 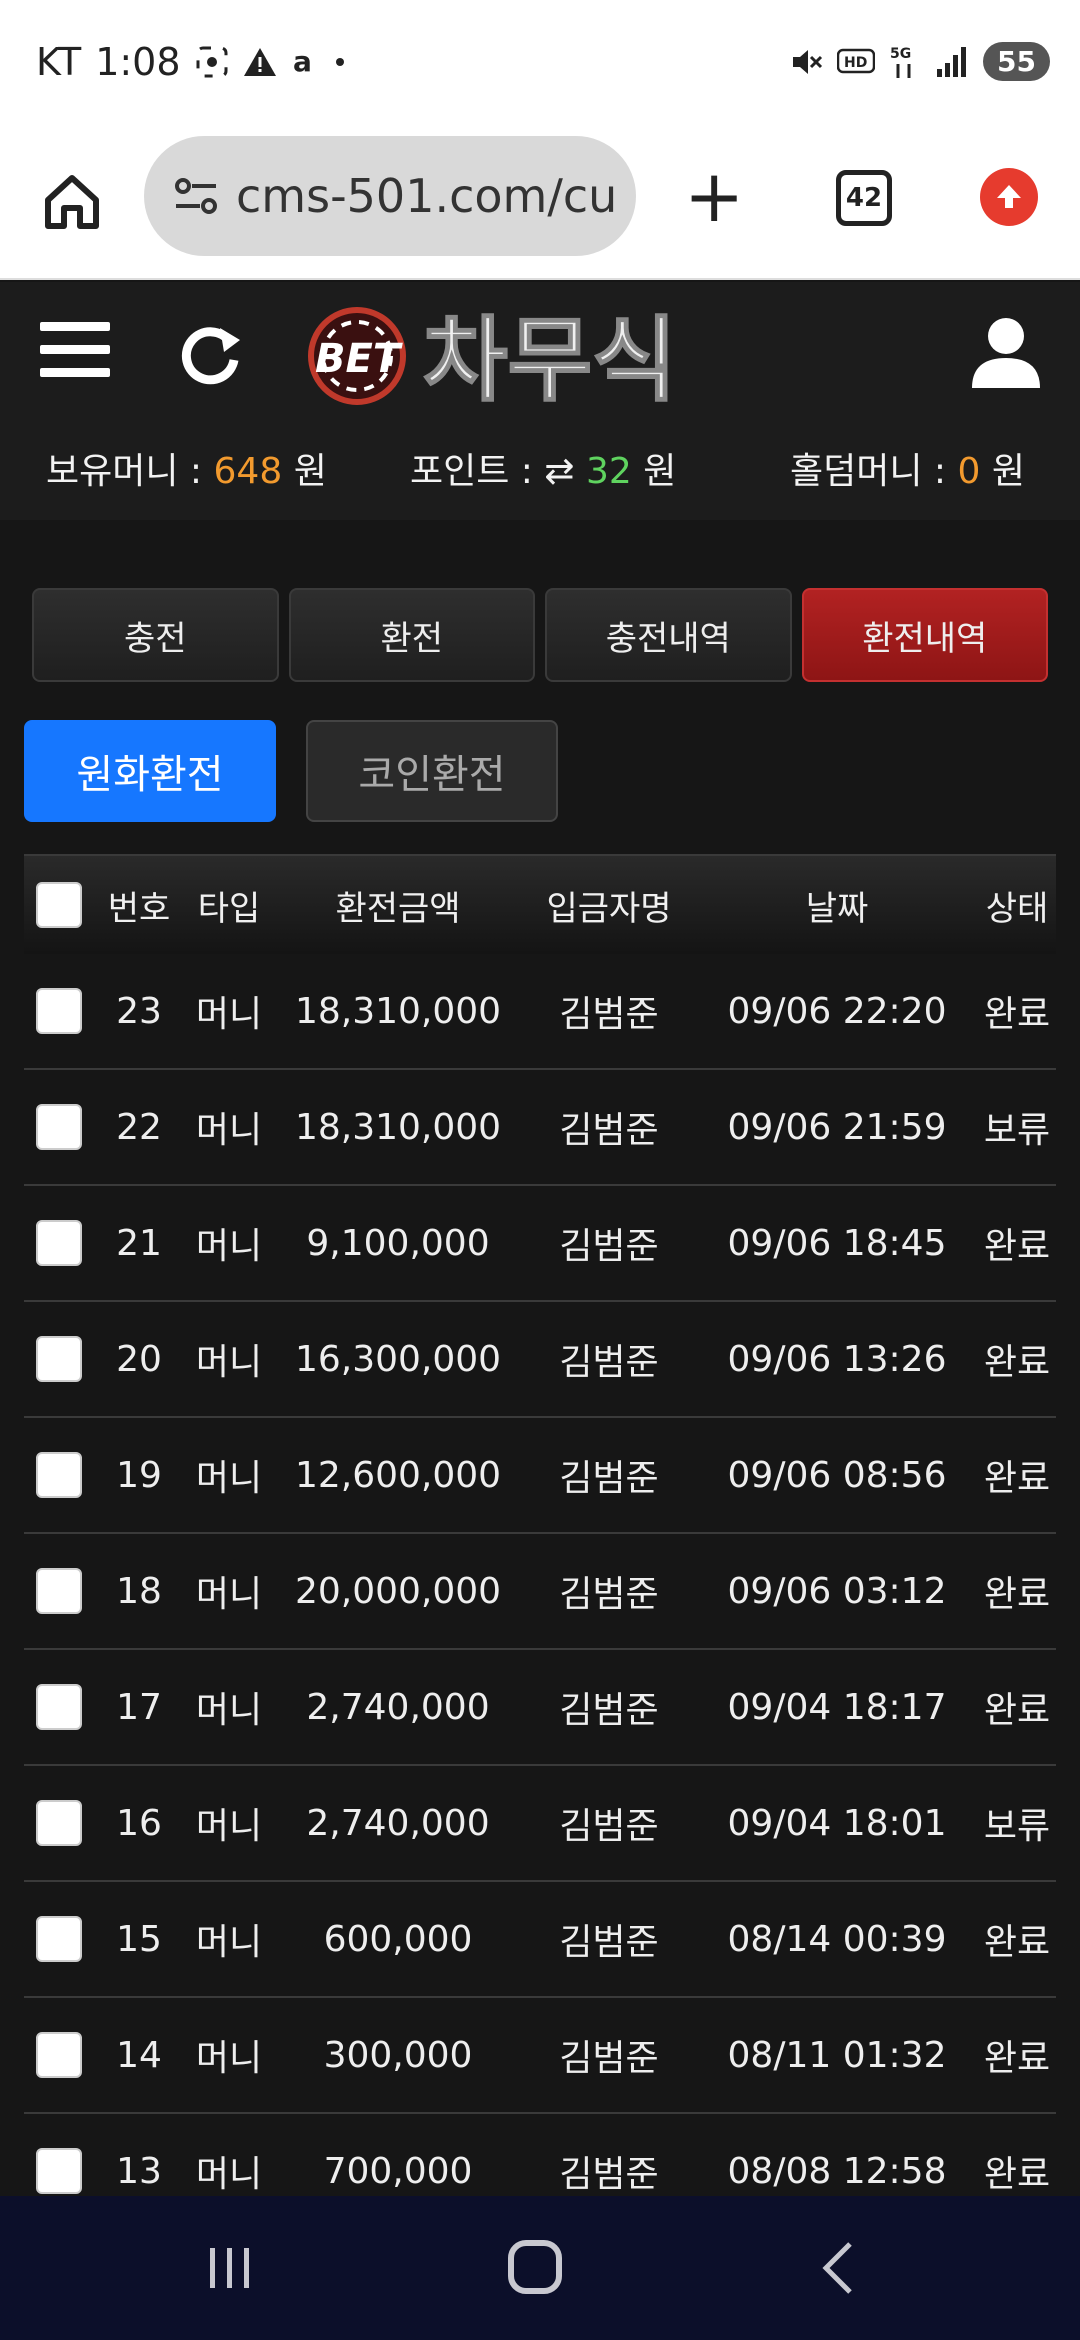 I want to click on tab-switcher-button: 42, so click(x=864, y=198).